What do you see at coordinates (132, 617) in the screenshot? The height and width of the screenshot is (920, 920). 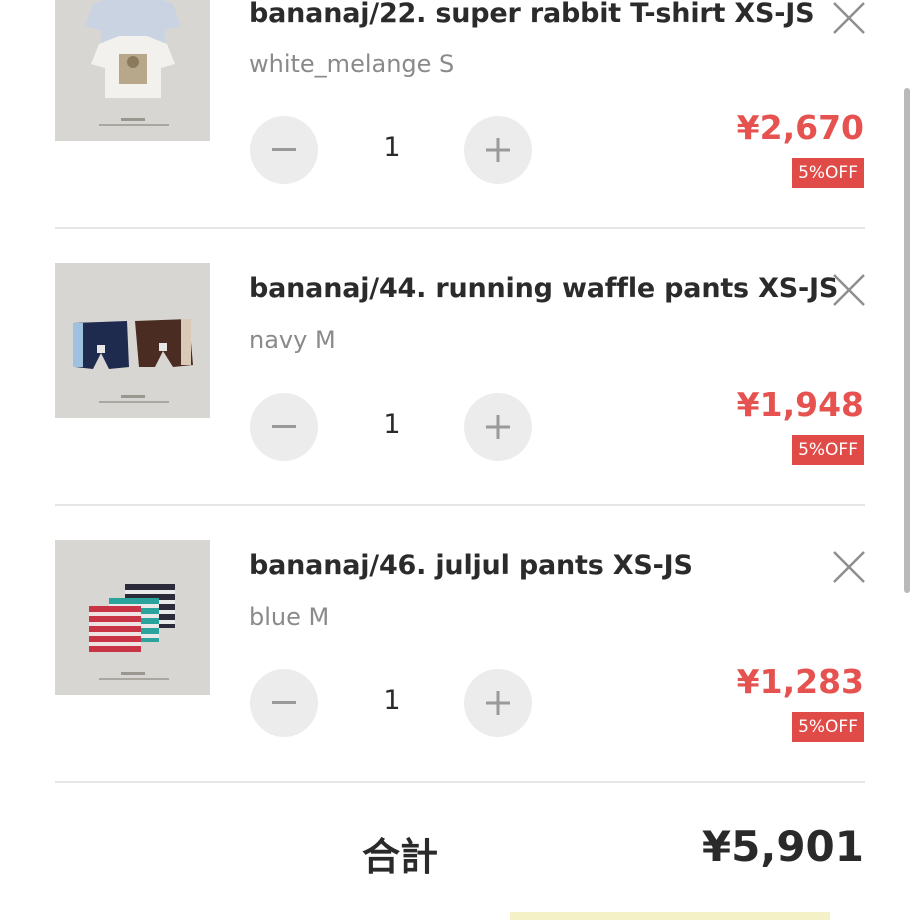 I see `product-image-striped-shorts` at bounding box center [132, 617].